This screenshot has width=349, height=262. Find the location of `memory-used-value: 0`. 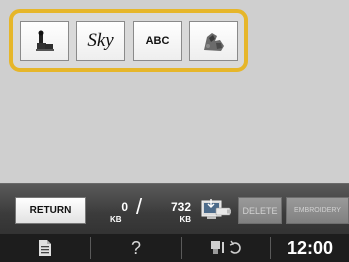

memory-used-value: 0 is located at coordinates (124, 207).